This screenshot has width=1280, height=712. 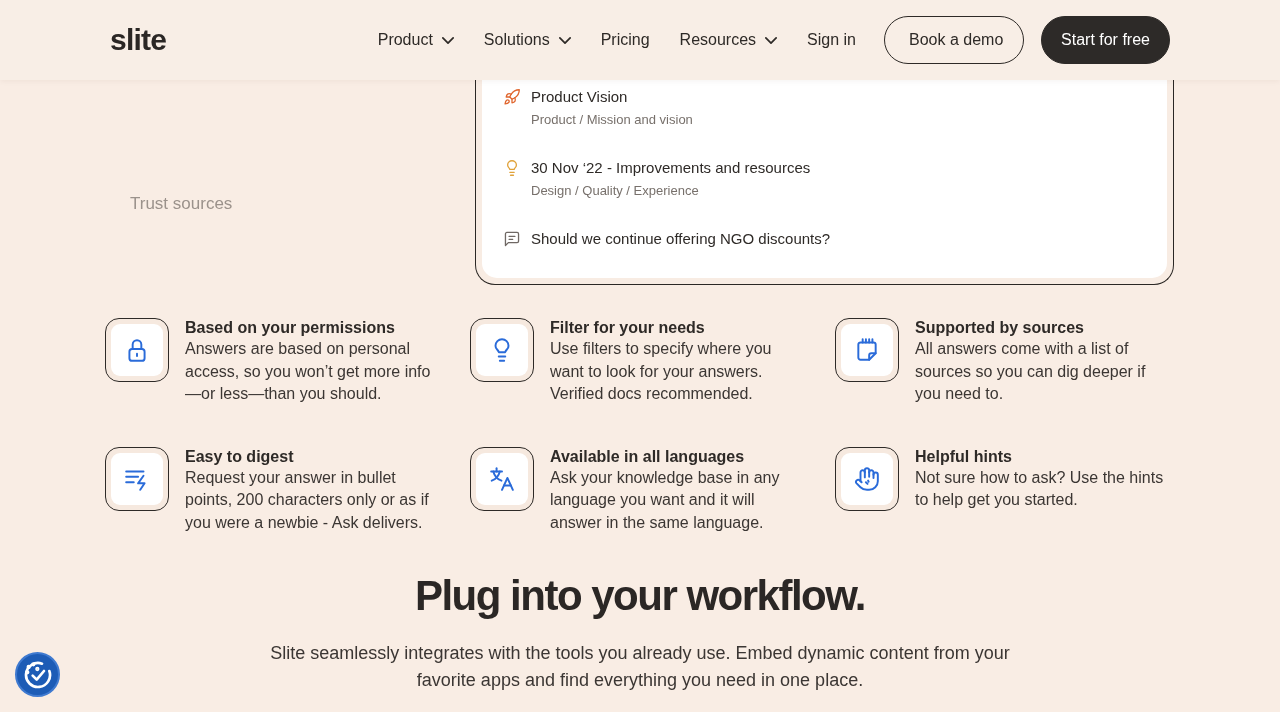 I want to click on nav-menu-button: Product, so click(x=415, y=40).